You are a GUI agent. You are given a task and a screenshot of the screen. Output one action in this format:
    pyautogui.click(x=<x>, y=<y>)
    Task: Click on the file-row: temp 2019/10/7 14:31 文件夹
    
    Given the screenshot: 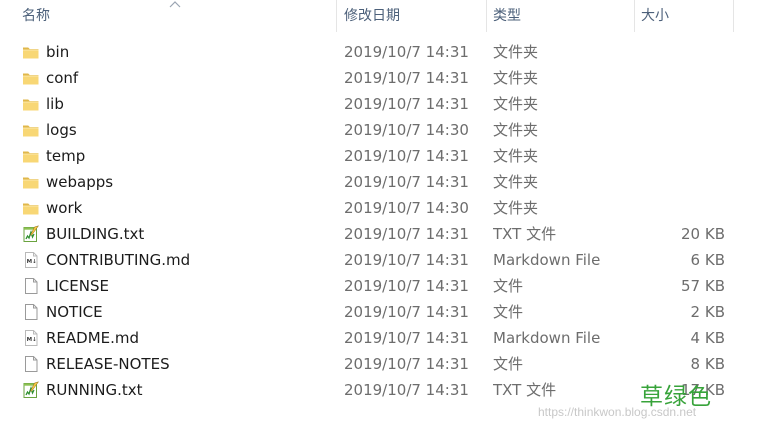 What is the action you would take?
    pyautogui.click(x=370, y=156)
    